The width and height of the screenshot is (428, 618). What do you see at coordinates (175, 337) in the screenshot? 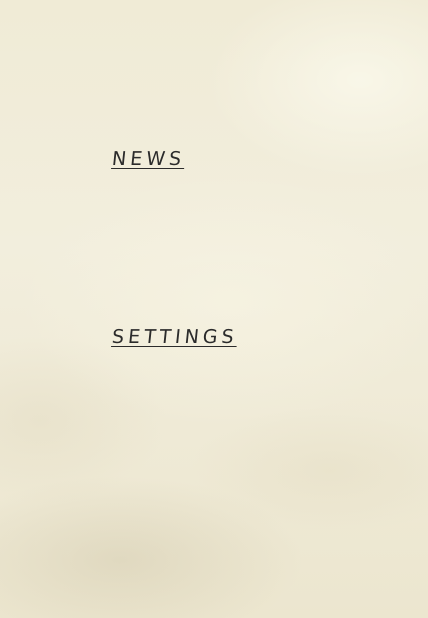
I see `menu-item-settings: SETTINGS` at bounding box center [175, 337].